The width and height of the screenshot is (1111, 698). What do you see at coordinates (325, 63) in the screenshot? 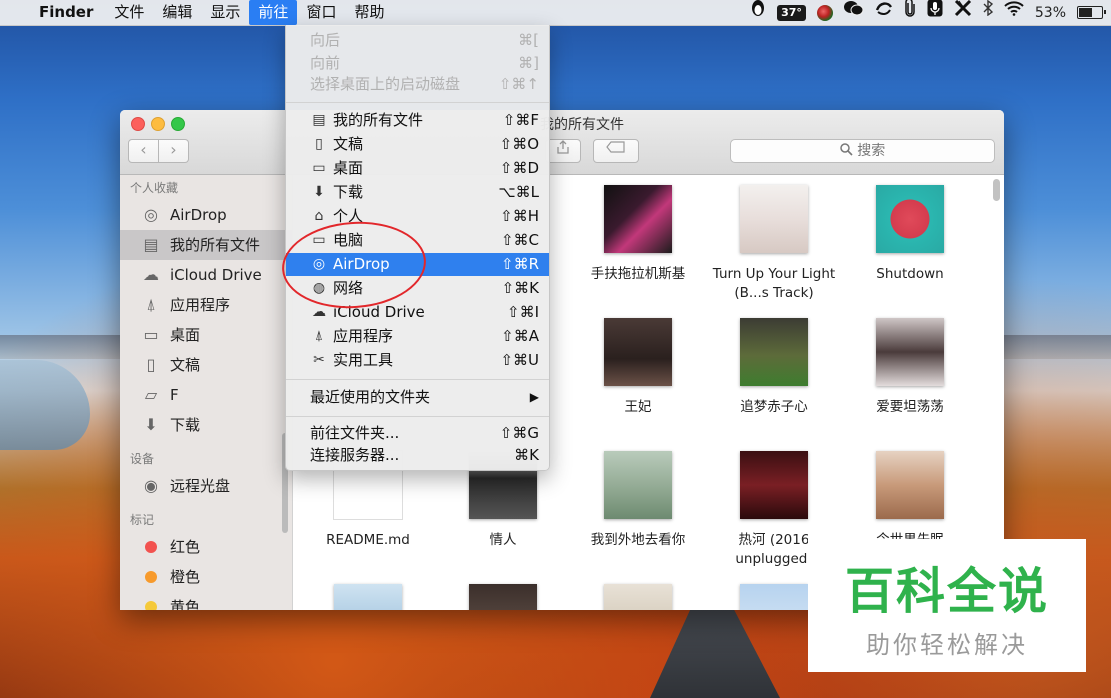
I see `menu-item-label: 向前` at bounding box center [325, 63].